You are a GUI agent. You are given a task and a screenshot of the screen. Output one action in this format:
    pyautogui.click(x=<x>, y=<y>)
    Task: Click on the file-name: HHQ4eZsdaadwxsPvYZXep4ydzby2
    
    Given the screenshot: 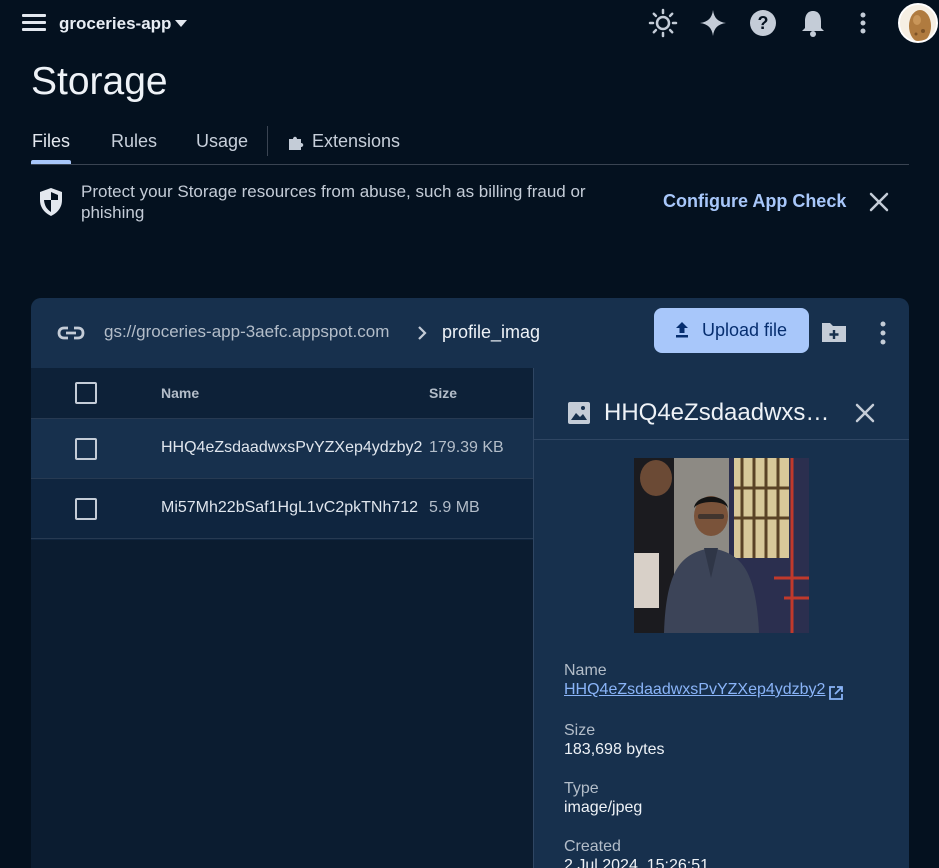 What is the action you would take?
    pyautogui.click(x=292, y=448)
    